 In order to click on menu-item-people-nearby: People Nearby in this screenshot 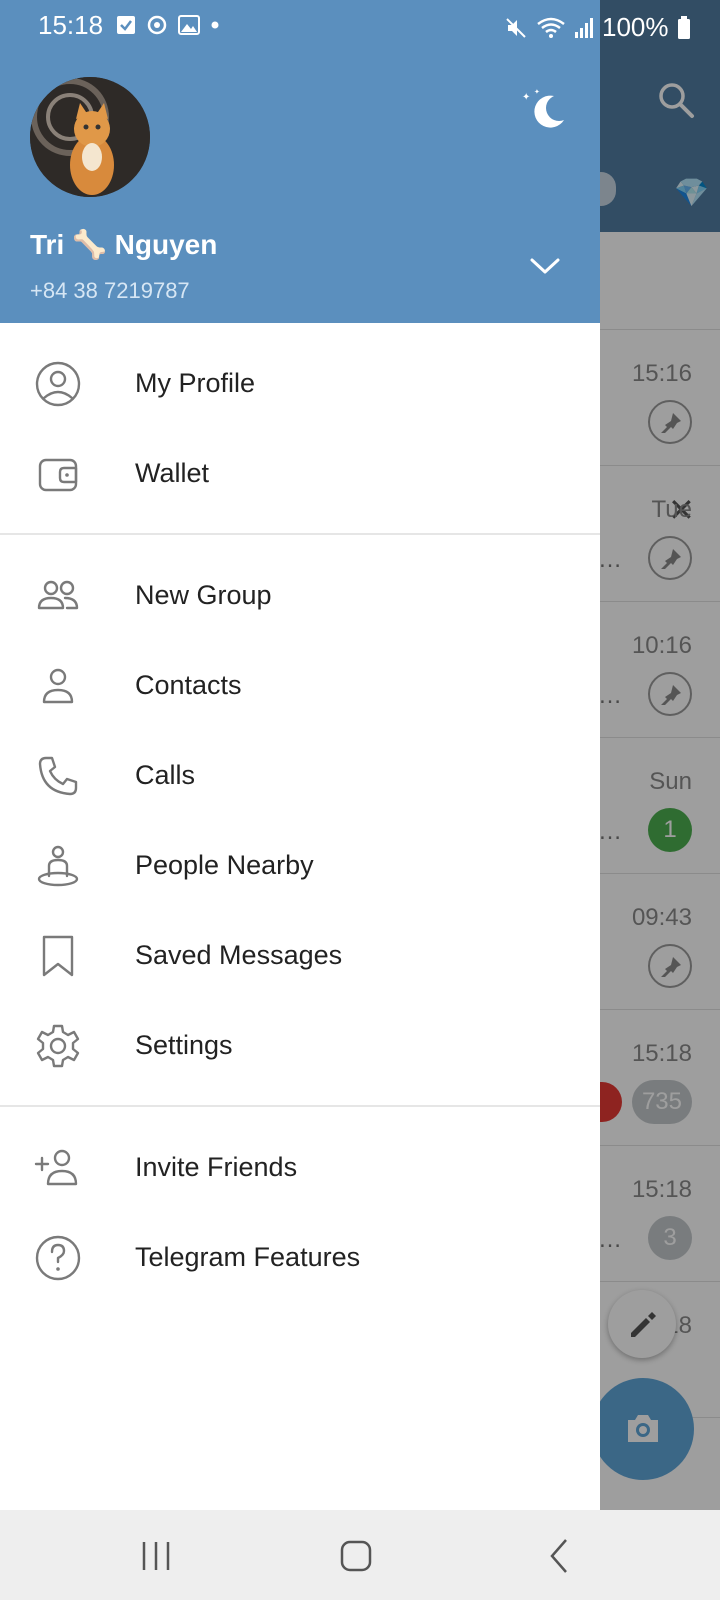, I will do `click(300, 865)`.